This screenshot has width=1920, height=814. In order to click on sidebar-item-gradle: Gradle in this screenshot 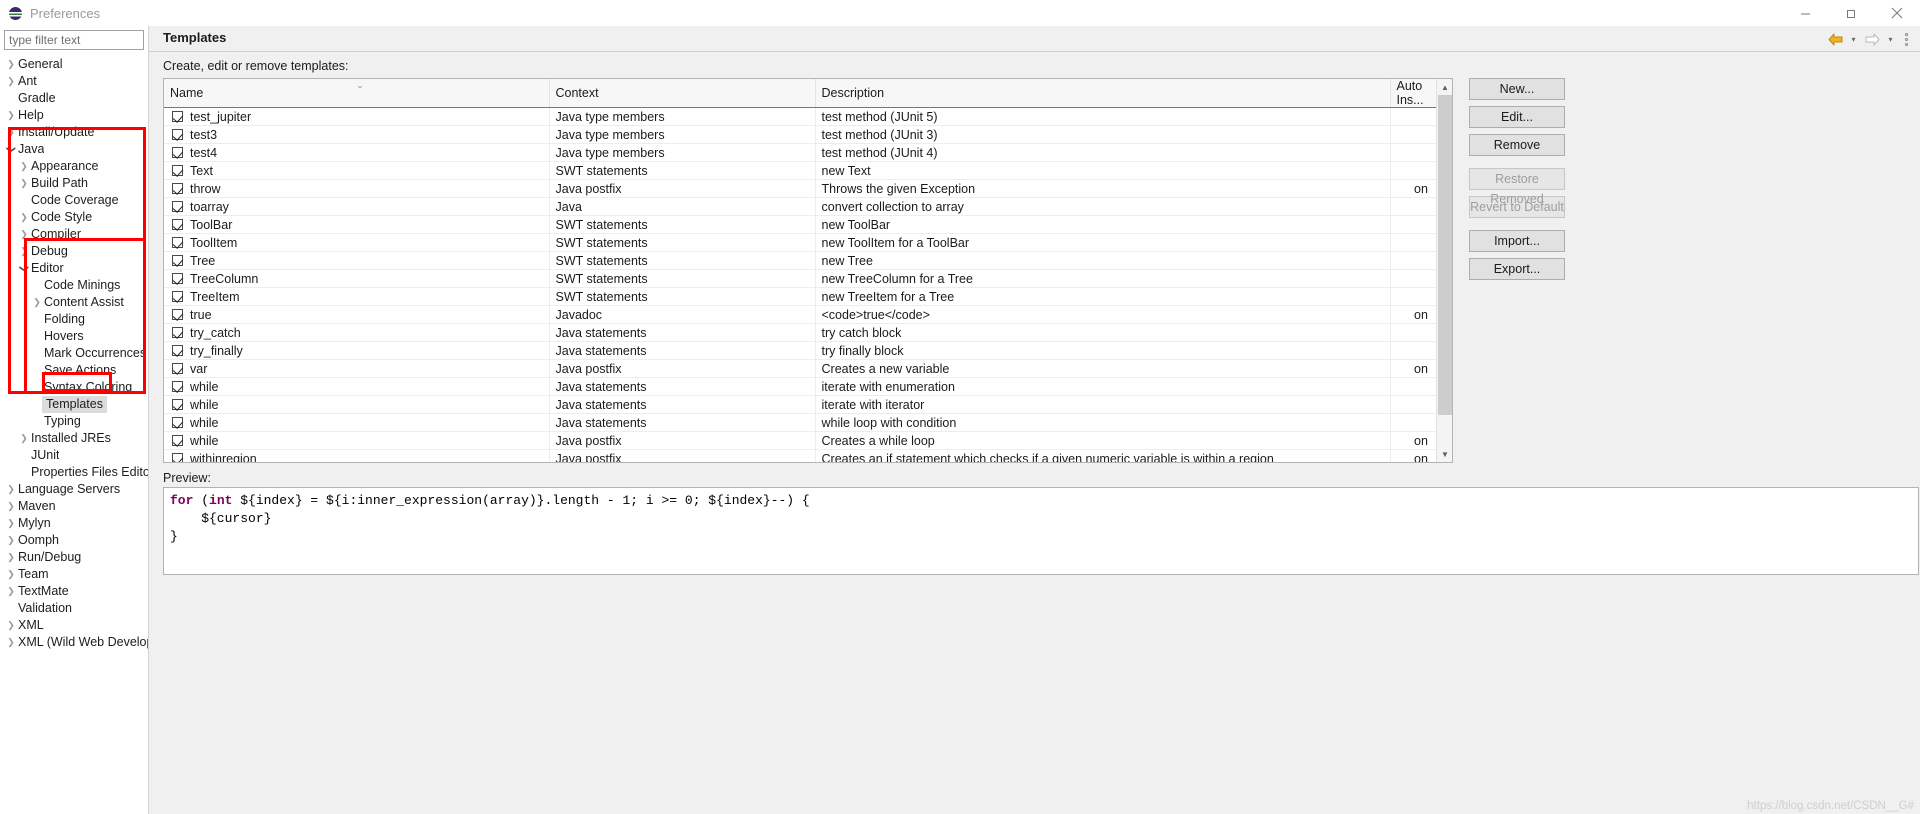, I will do `click(74, 98)`.